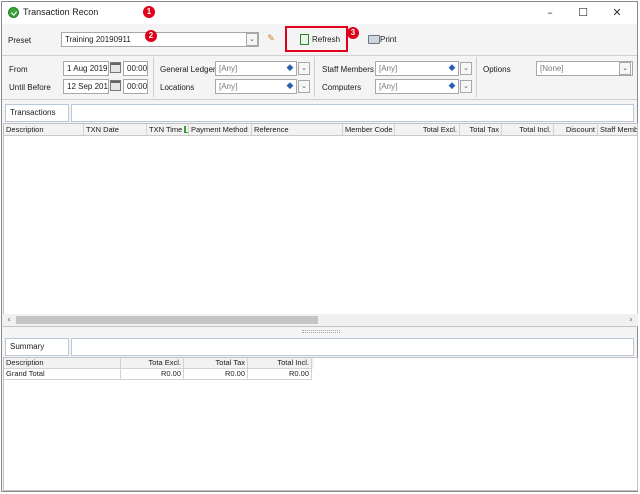  Describe the element at coordinates (631, 320) in the screenshot. I see `scroll-right-icon: ›` at that location.